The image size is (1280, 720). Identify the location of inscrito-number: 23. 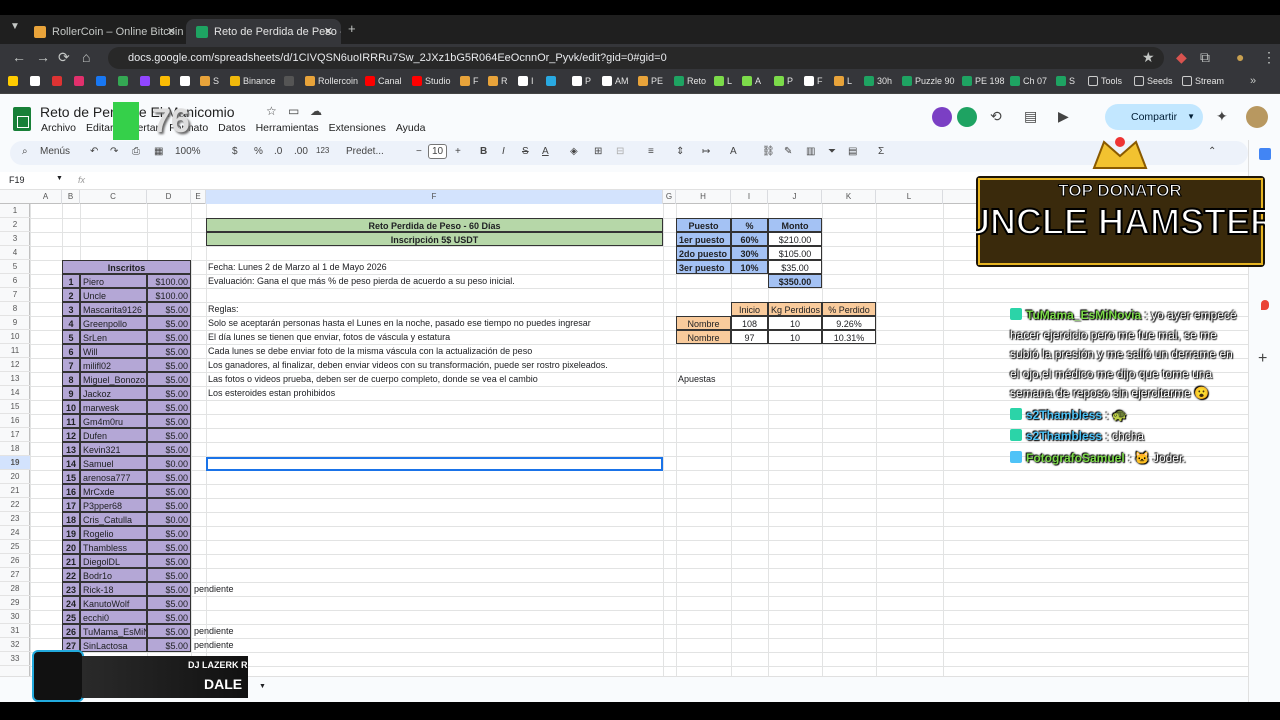
(71, 589).